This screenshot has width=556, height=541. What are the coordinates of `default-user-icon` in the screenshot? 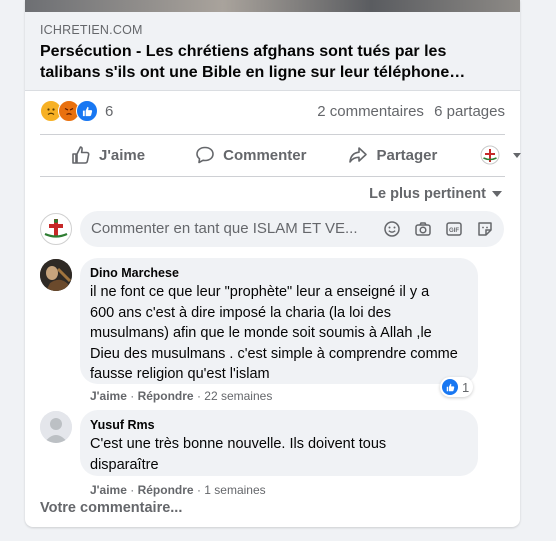 It's located at (56, 427).